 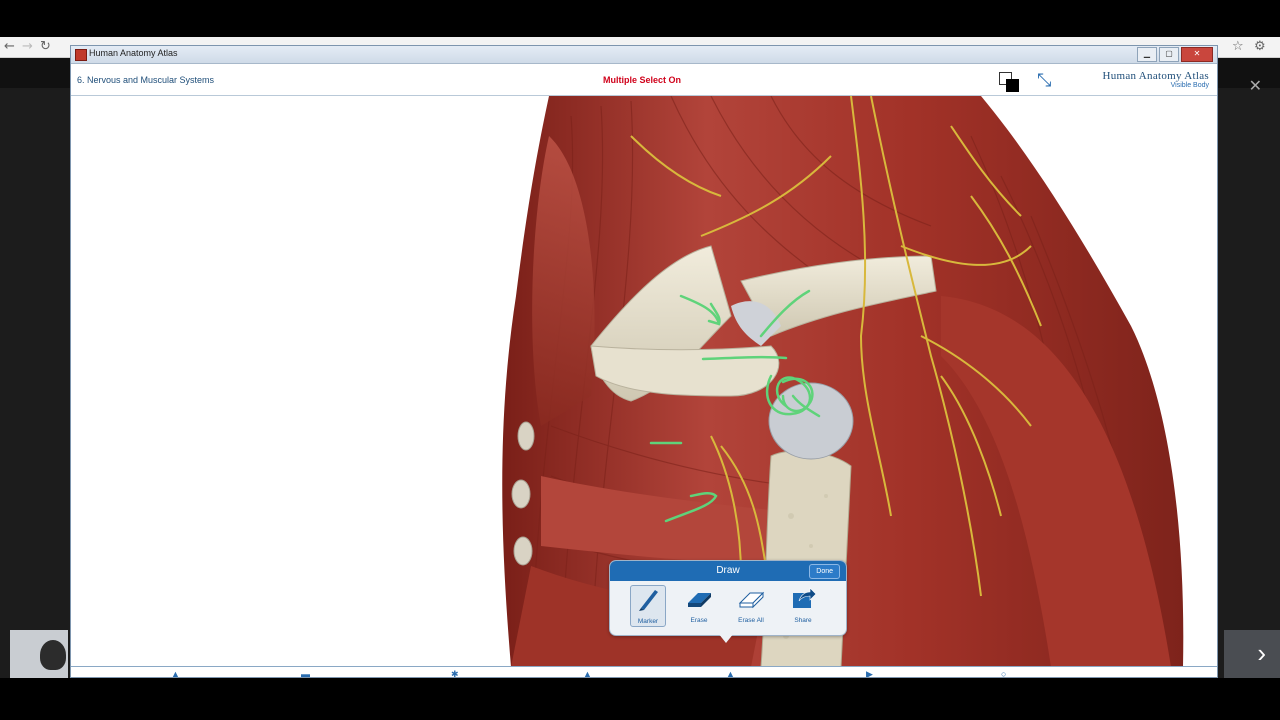 I want to click on multiple-select-status: Multiple Select On, so click(x=642, y=80).